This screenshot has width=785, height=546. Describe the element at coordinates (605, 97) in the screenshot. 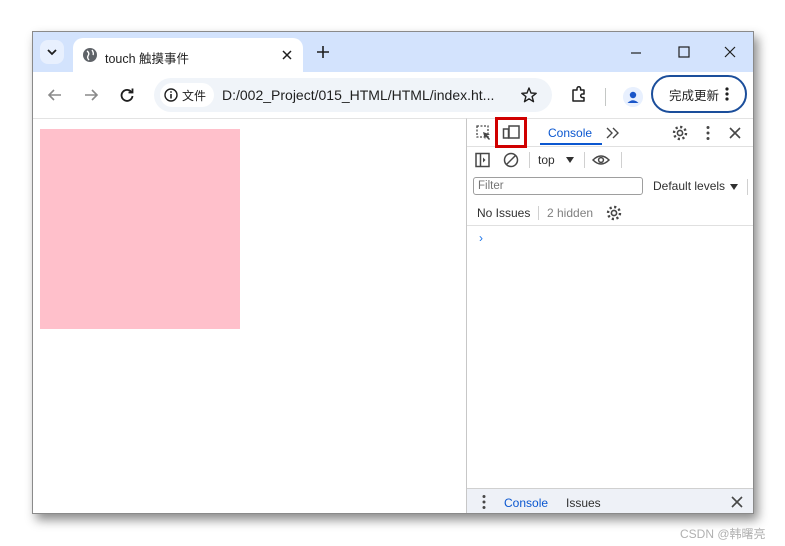

I see `toolbar-separator` at that location.